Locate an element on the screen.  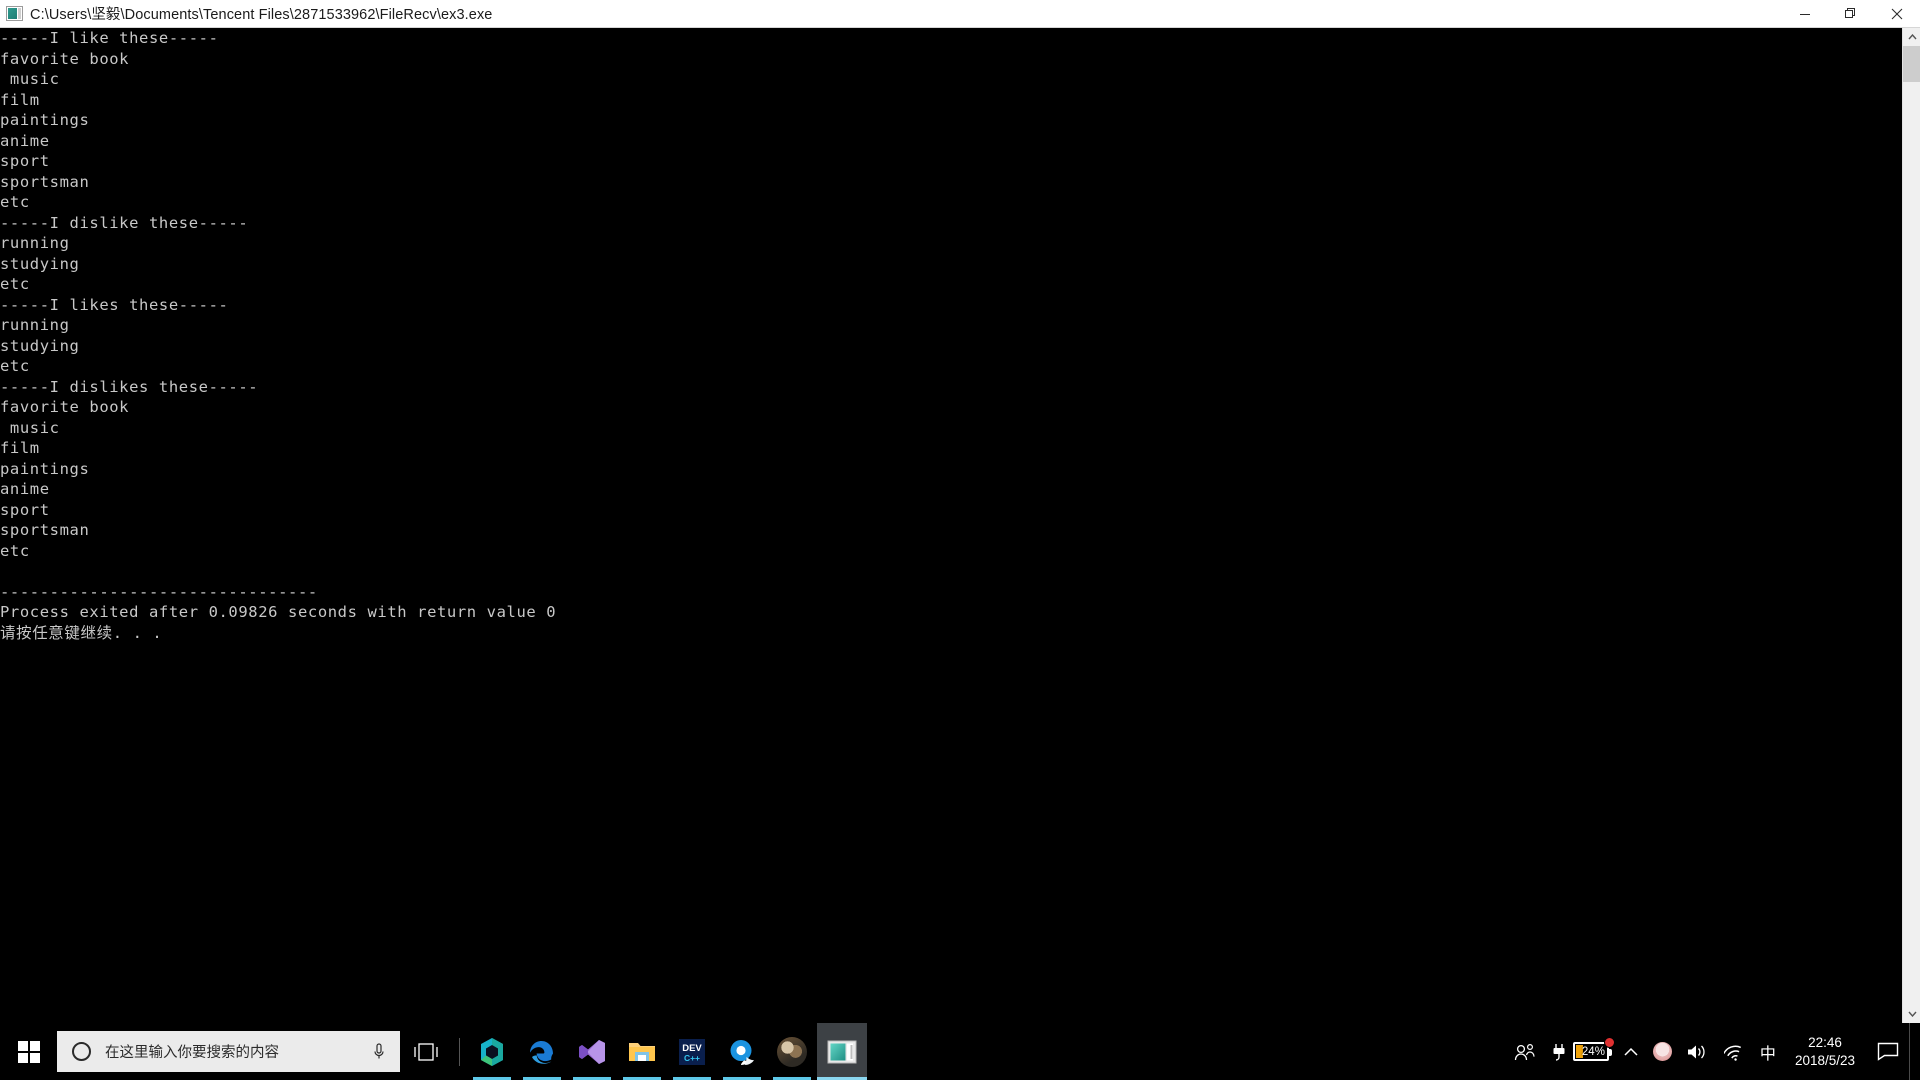
dev-cpp-icon: DEV C++ is located at coordinates (692, 1051).